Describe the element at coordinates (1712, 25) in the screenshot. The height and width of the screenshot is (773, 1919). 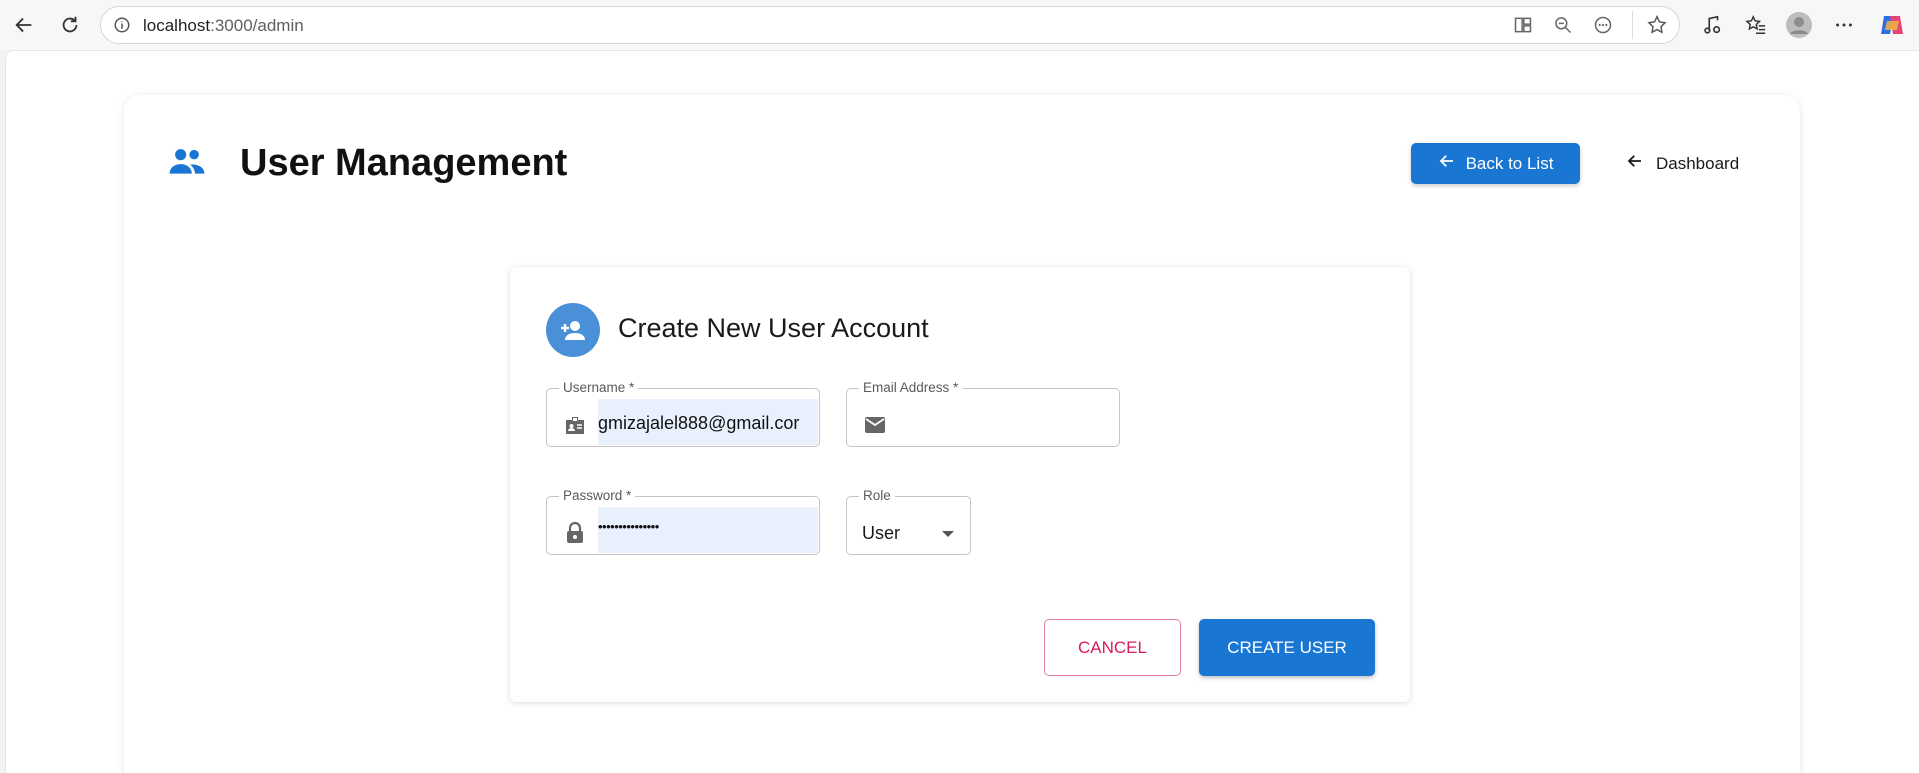
I see `media-icon` at that location.